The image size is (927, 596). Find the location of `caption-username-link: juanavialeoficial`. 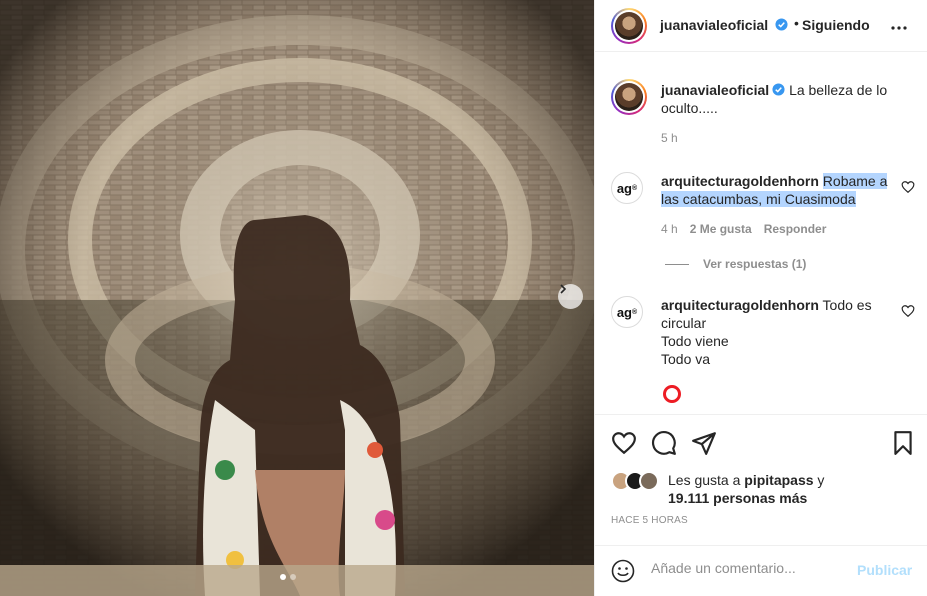

caption-username-link: juanavialeoficial is located at coordinates (715, 90).